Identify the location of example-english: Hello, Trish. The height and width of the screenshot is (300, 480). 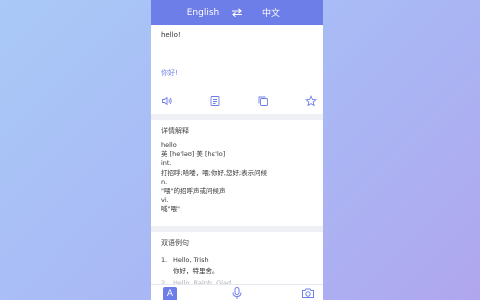
(191, 260).